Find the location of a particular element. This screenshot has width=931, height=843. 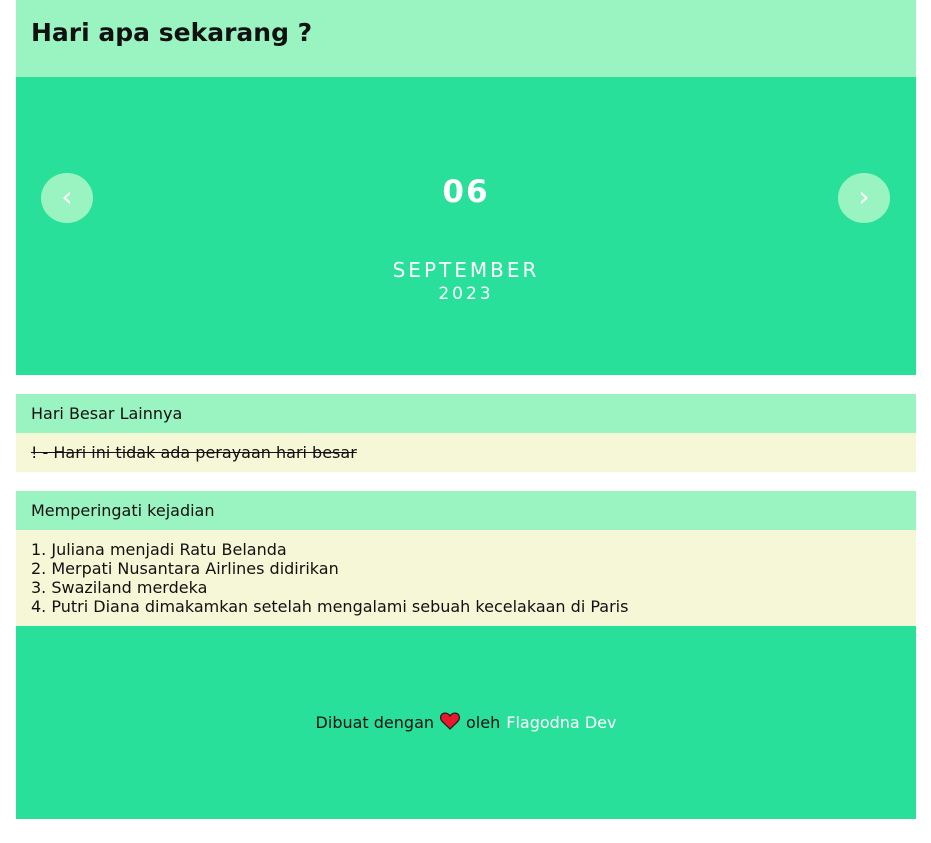

author-link: Flagodna Dev is located at coordinates (561, 722).